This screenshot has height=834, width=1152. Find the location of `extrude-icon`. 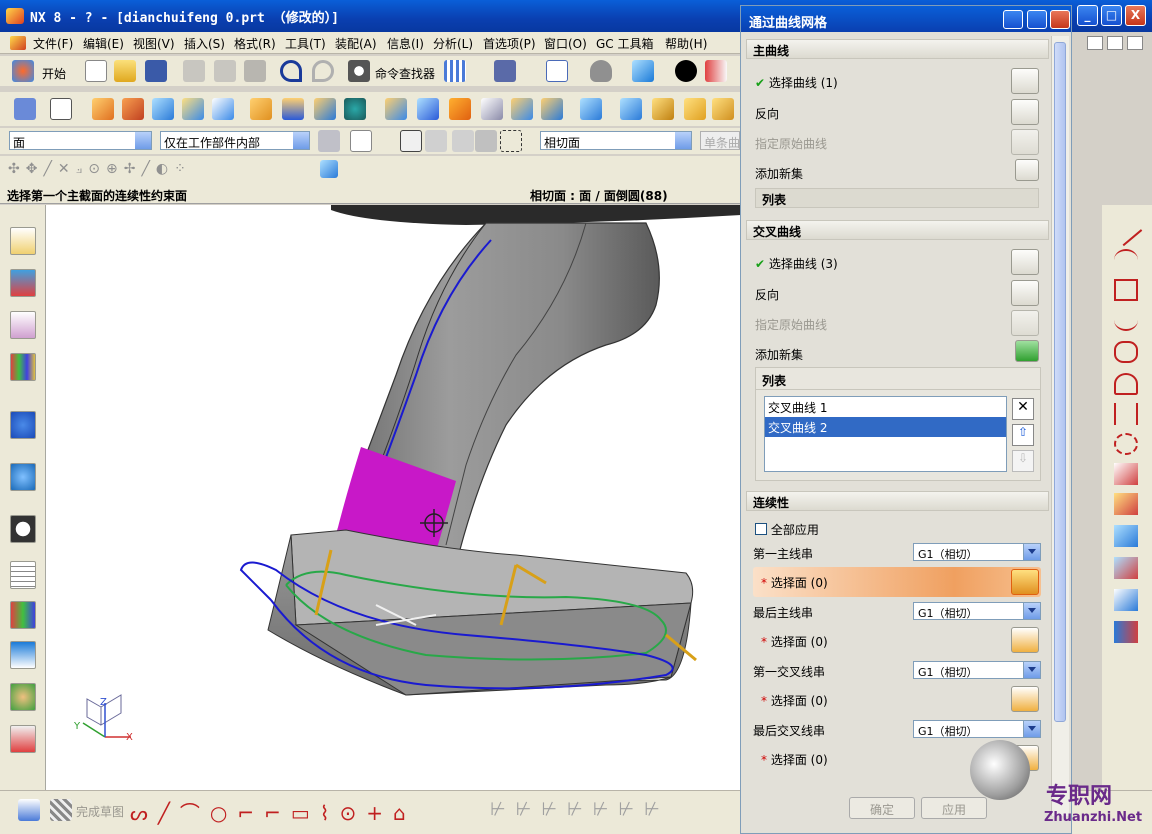

extrude-icon is located at coordinates (103, 109).